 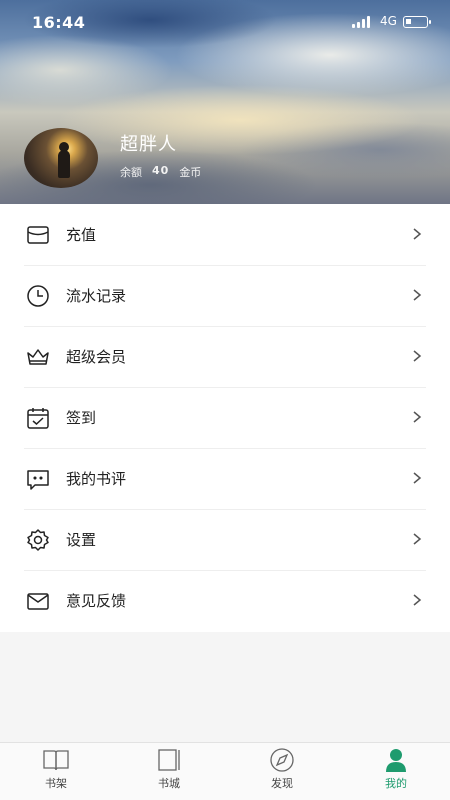 I want to click on tab-discover: 发现, so click(x=282, y=773).